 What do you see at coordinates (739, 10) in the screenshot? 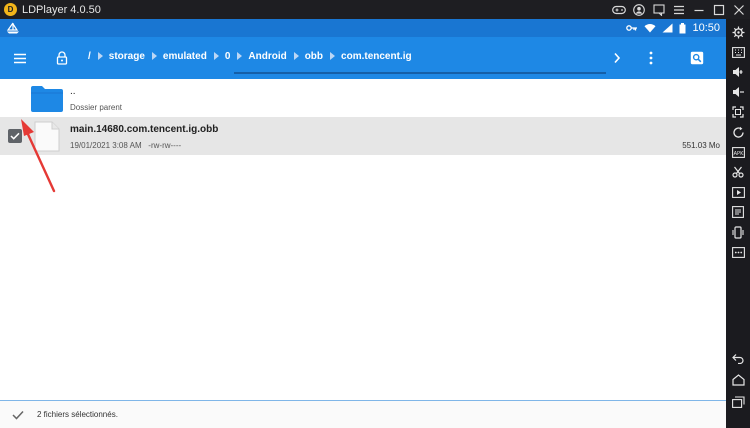
I see `close-icon` at bounding box center [739, 10].